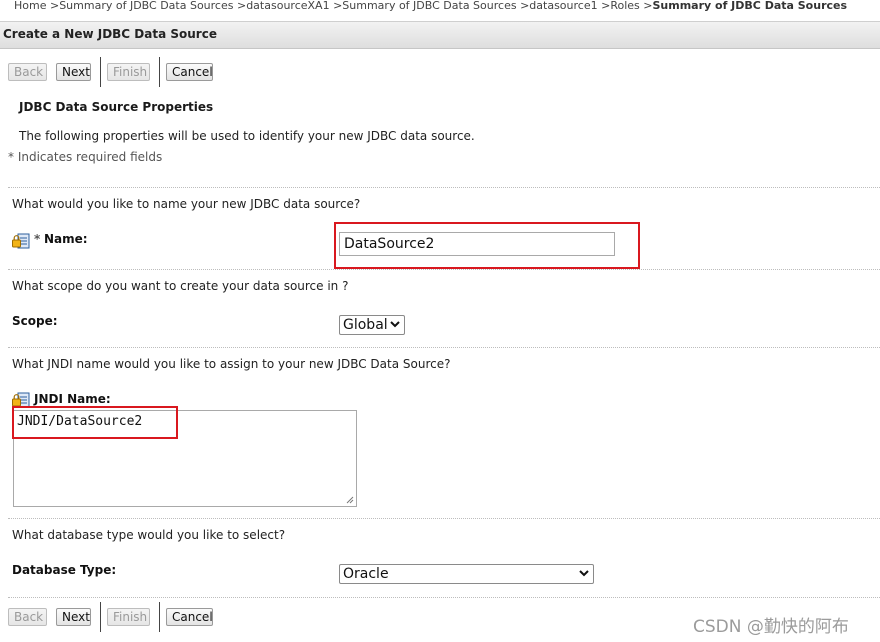 The image size is (880, 642). What do you see at coordinates (35, 321) in the screenshot?
I see `scope-label: Scope:` at bounding box center [35, 321].